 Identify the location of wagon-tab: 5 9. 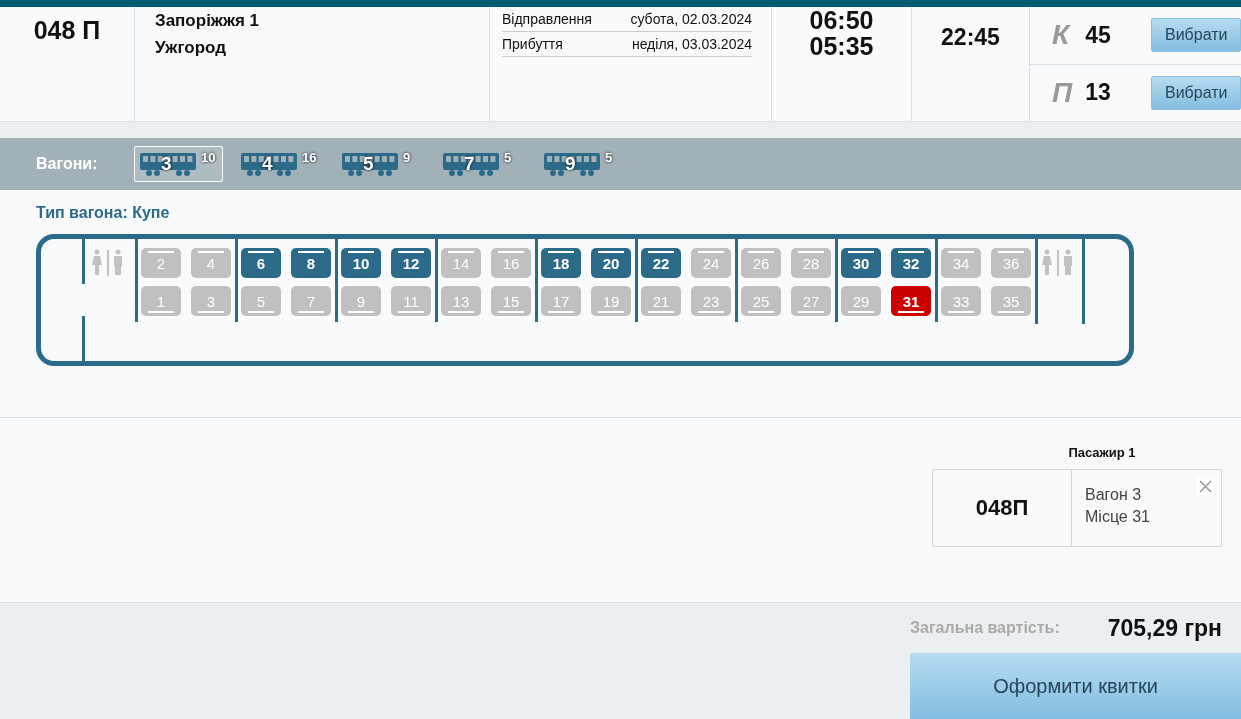
(380, 164).